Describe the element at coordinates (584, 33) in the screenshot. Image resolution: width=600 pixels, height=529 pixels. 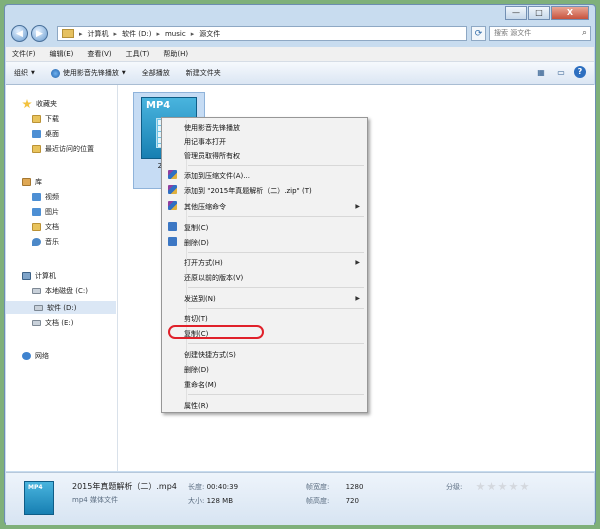
I see `search-icon: ⌕` at that location.